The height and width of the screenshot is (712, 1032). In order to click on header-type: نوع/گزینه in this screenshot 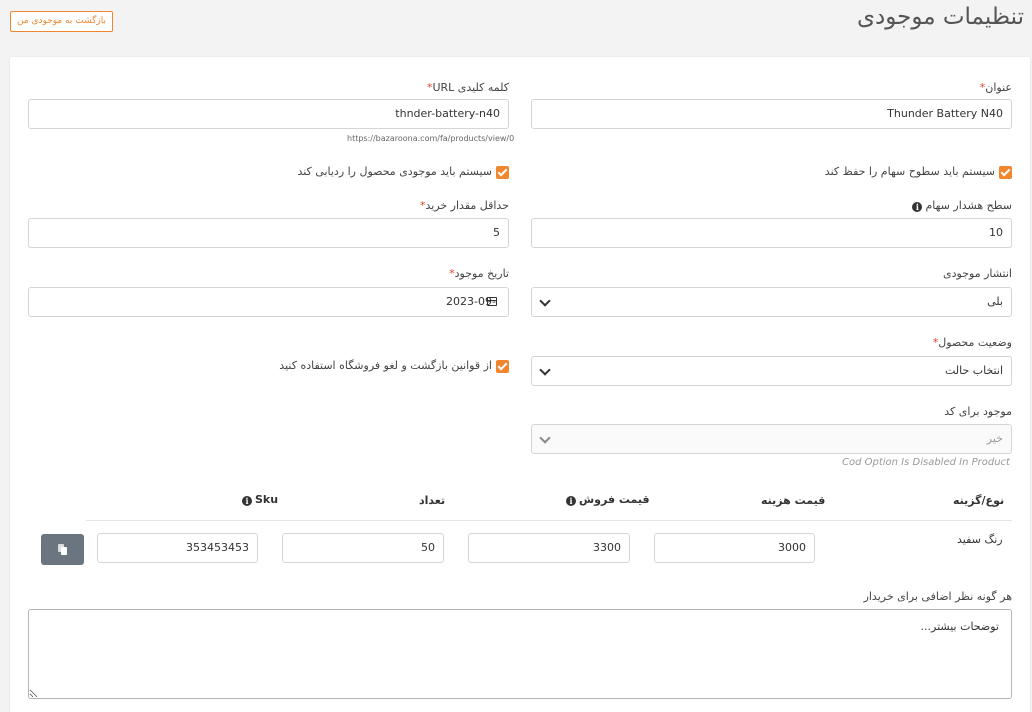, I will do `click(979, 500)`.